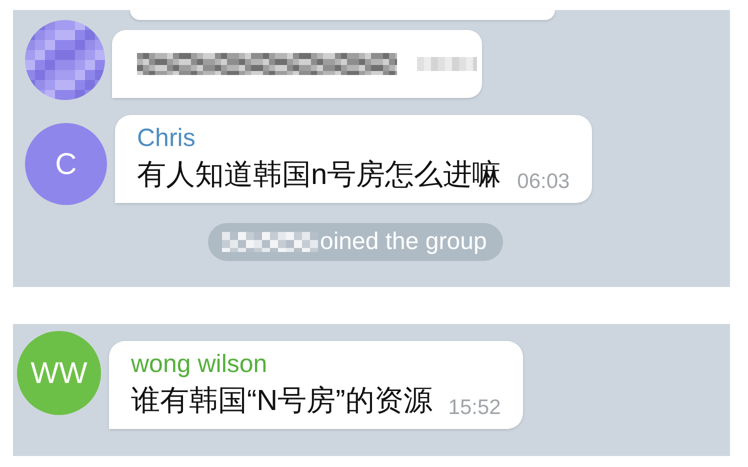 This screenshot has height=467, width=748. Describe the element at coordinates (166, 138) in the screenshot. I see `sender-name: Chris` at that location.